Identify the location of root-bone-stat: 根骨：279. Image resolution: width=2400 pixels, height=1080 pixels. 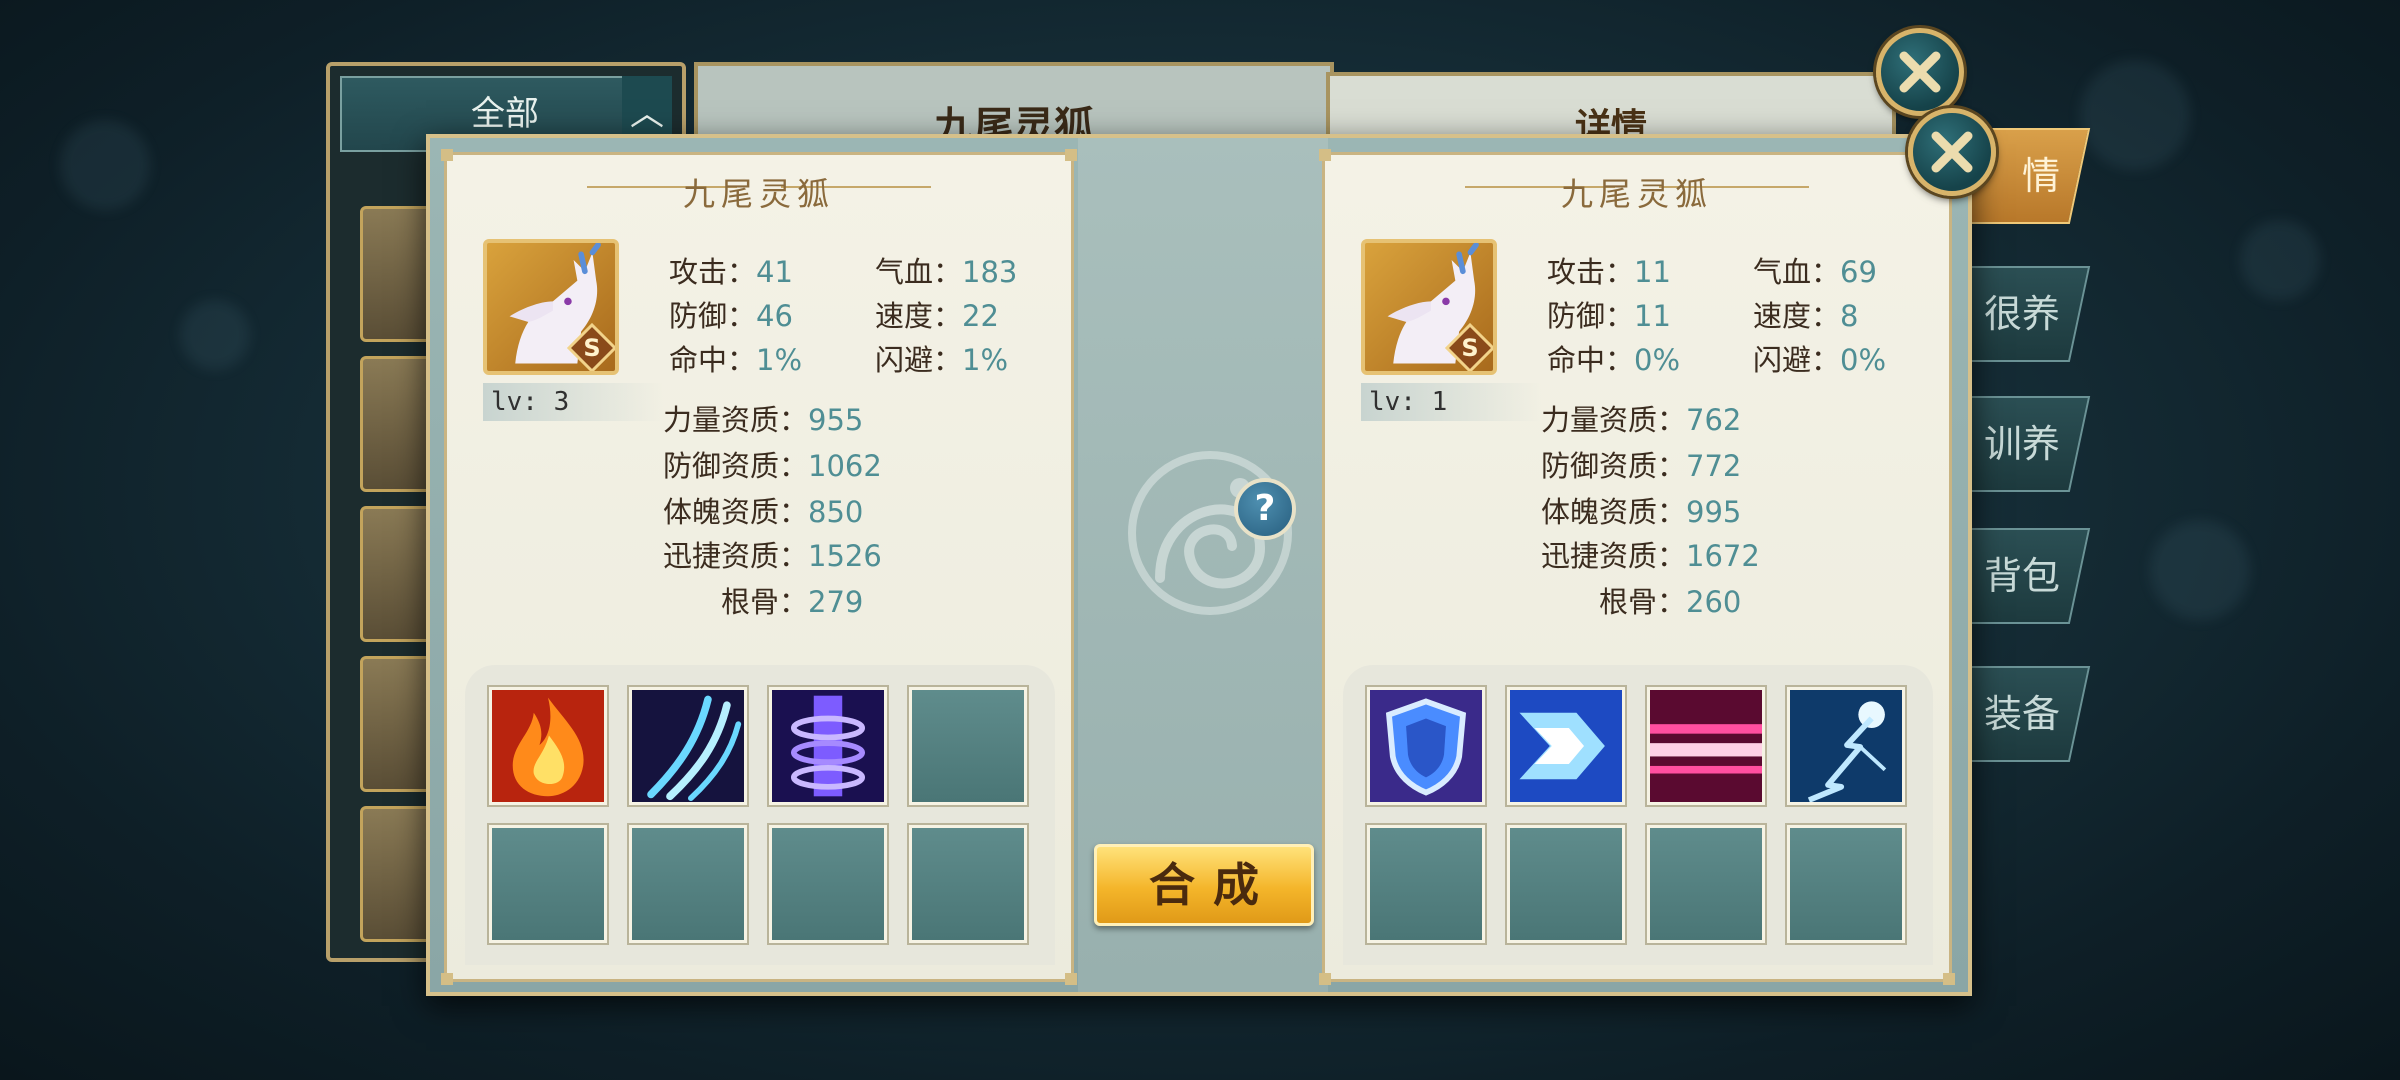
(792, 602).